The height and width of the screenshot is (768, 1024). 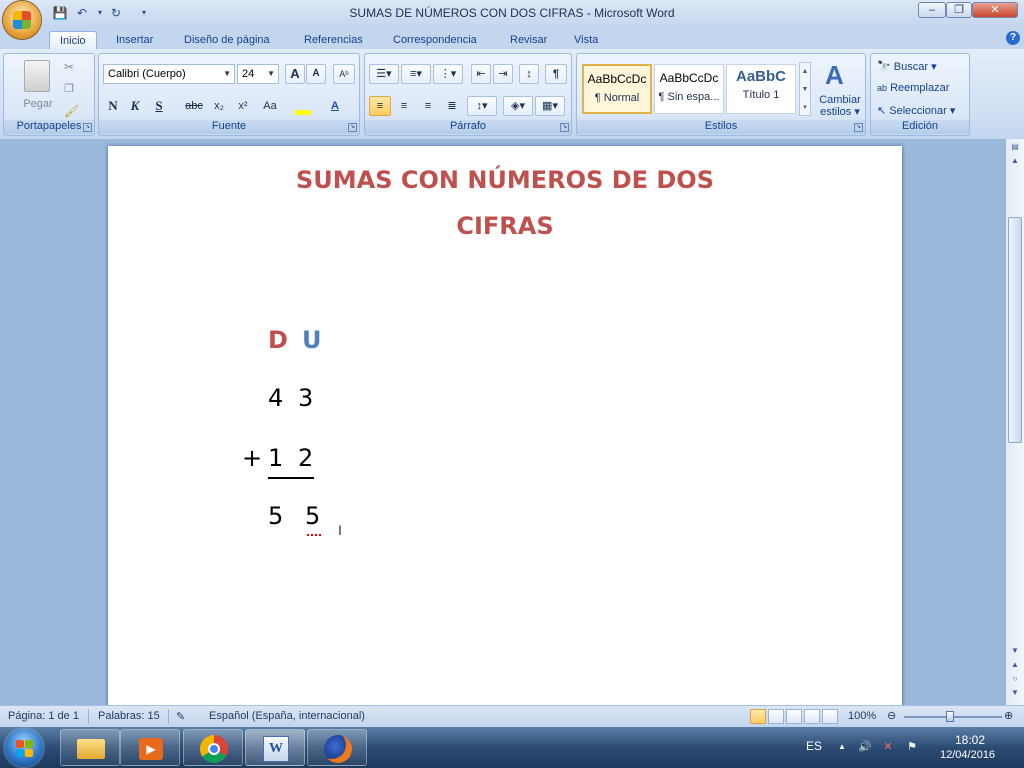 What do you see at coordinates (518, 106) in the screenshot?
I see `shading-icon: ◈▾` at bounding box center [518, 106].